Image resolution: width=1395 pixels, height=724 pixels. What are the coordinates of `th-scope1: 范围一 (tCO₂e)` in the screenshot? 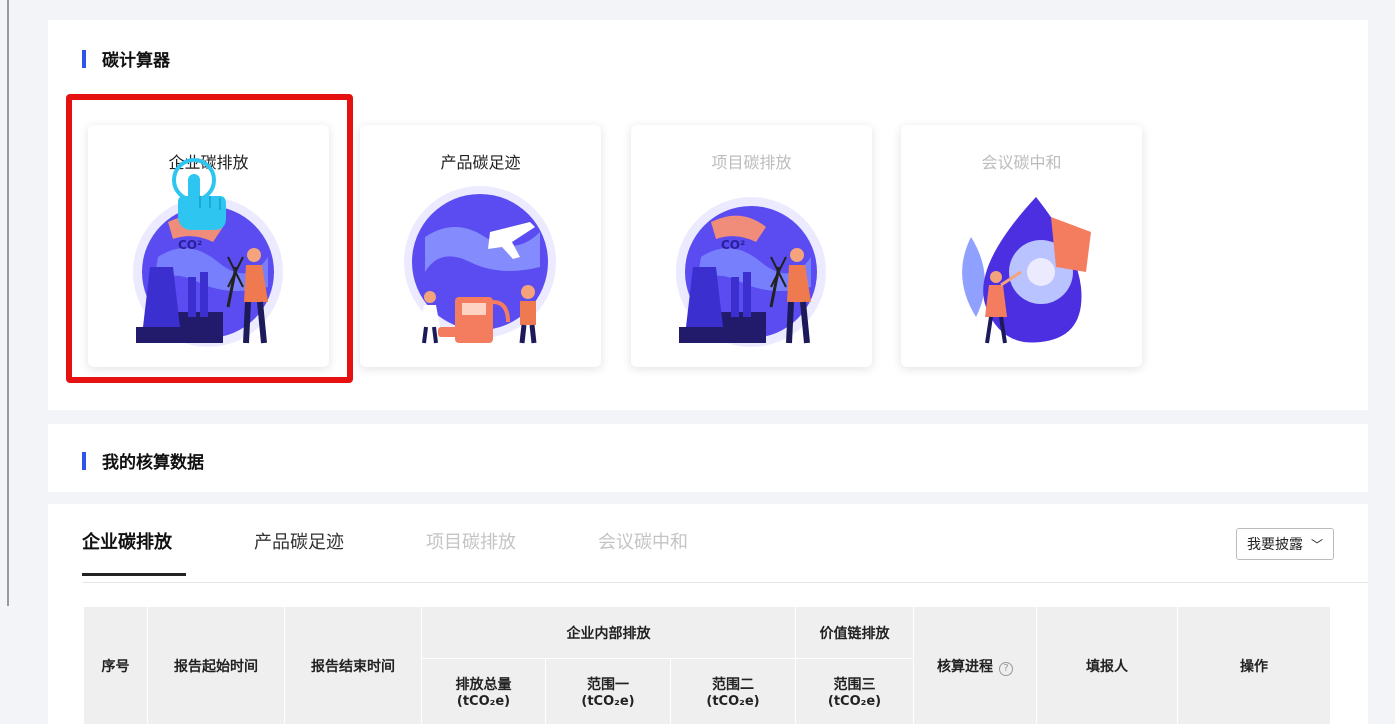 It's located at (608, 691).